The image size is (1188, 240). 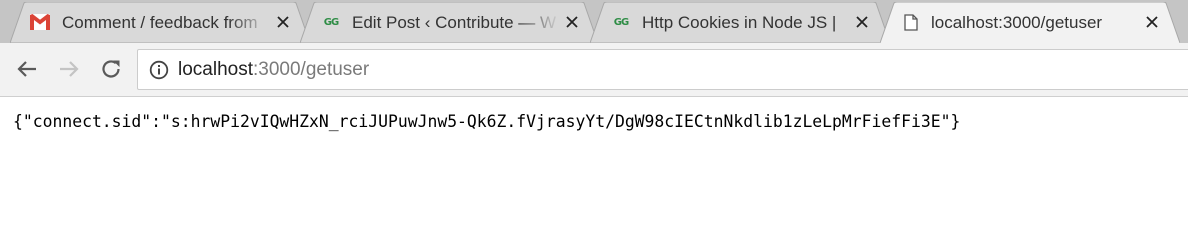 I want to click on tab-title: Http Cookies in Node JS |, so click(x=739, y=22).